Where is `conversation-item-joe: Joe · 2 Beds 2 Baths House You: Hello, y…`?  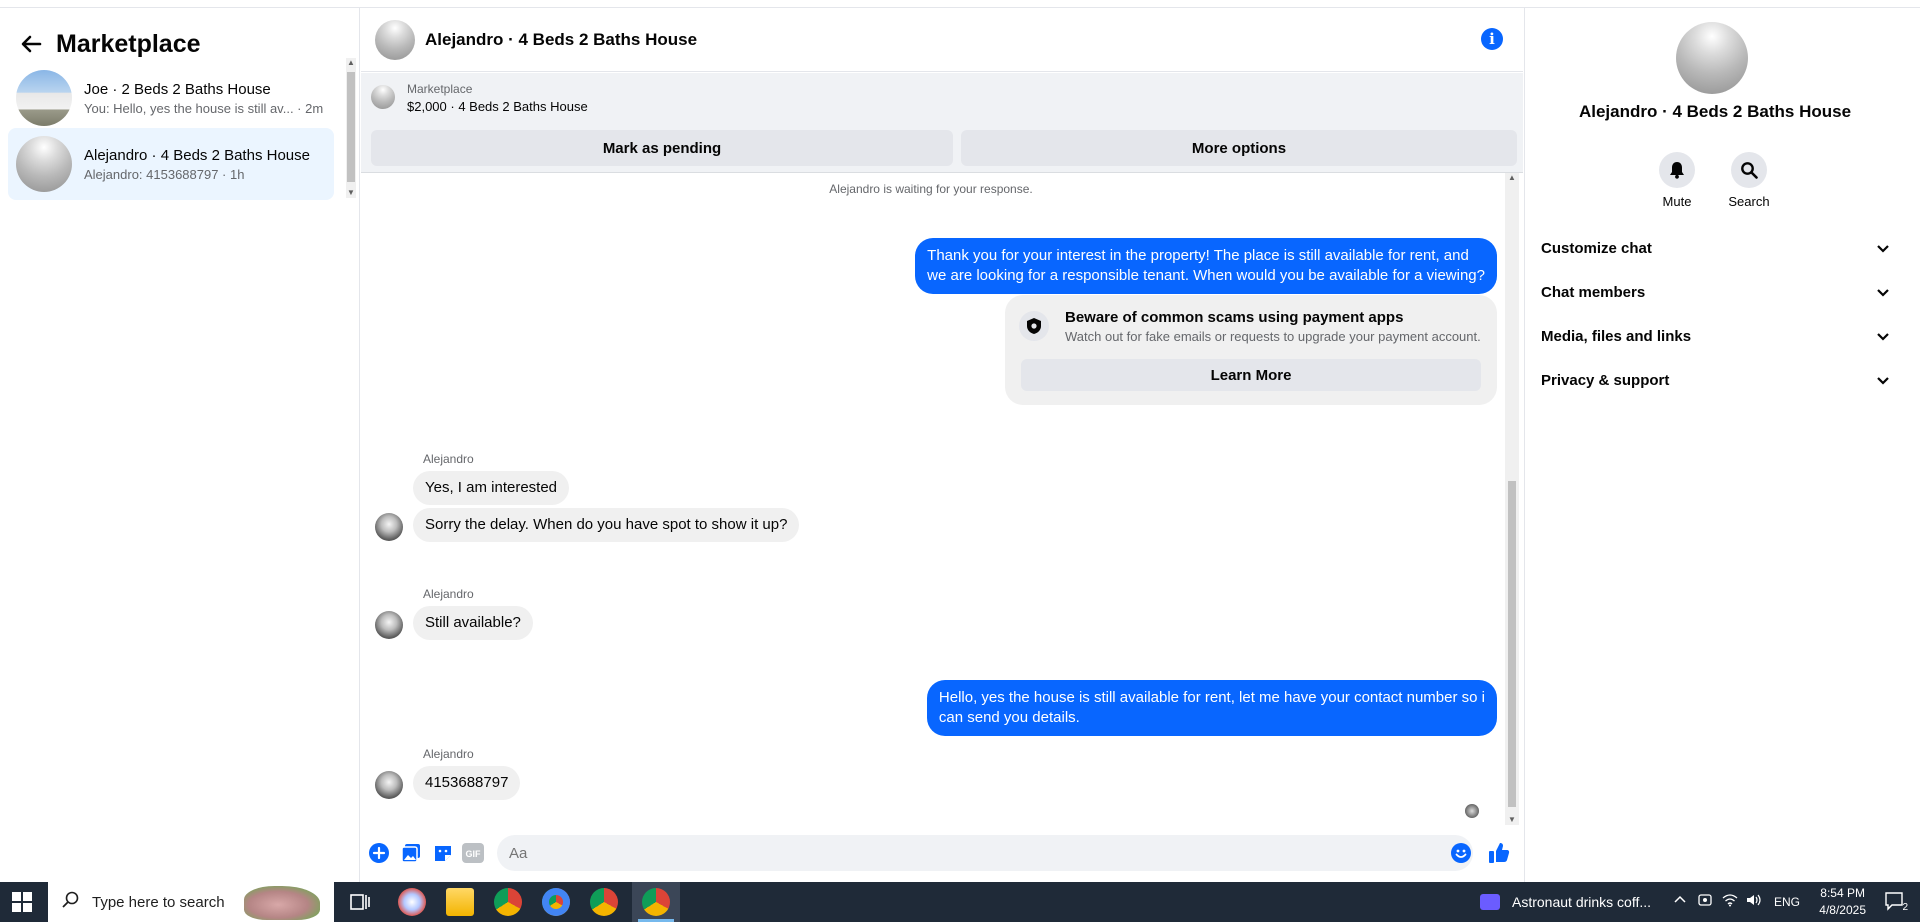
conversation-item-joe: Joe · 2 Beds 2 Baths House You: Hello, y… is located at coordinates (171, 98).